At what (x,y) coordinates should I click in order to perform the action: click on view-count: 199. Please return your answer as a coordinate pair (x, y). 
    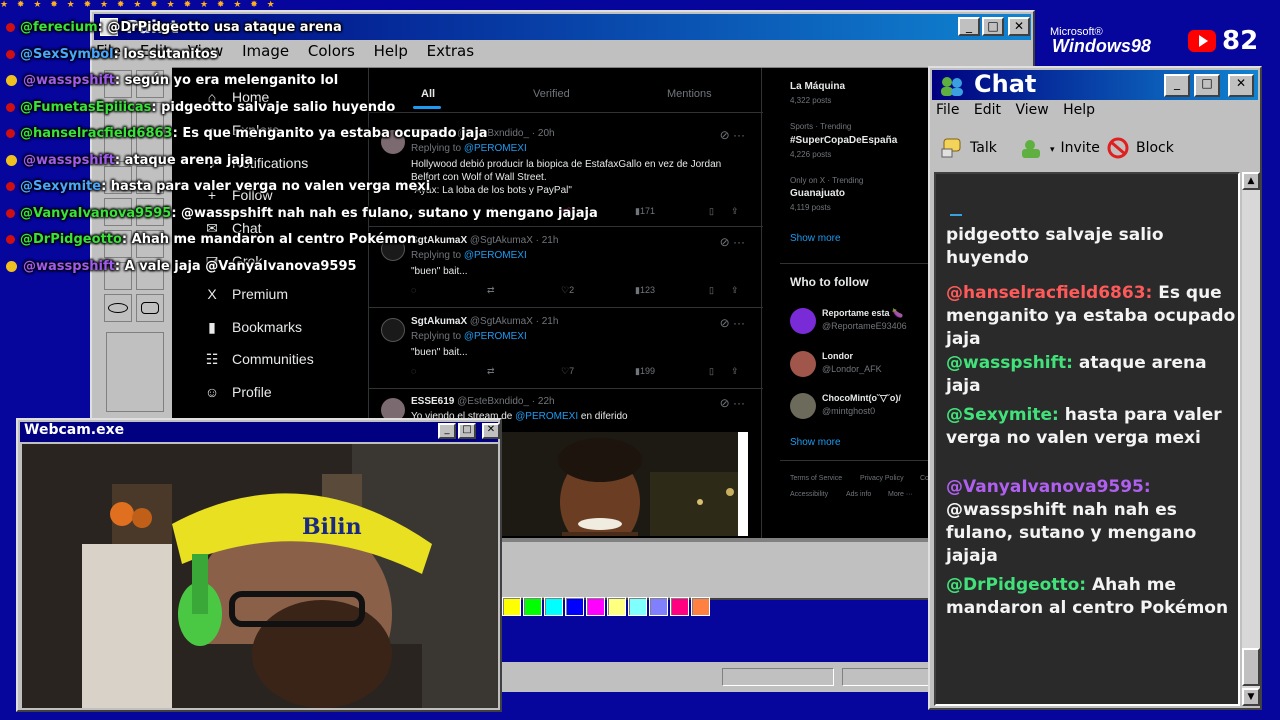
    Looking at the image, I should click on (647, 371).